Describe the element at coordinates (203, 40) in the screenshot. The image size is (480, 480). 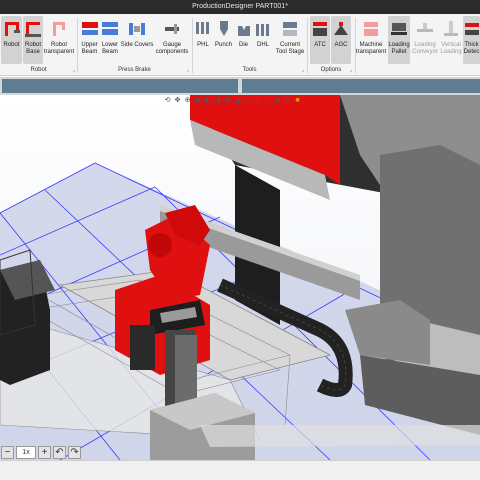
I see `phl-button: PHL` at that location.